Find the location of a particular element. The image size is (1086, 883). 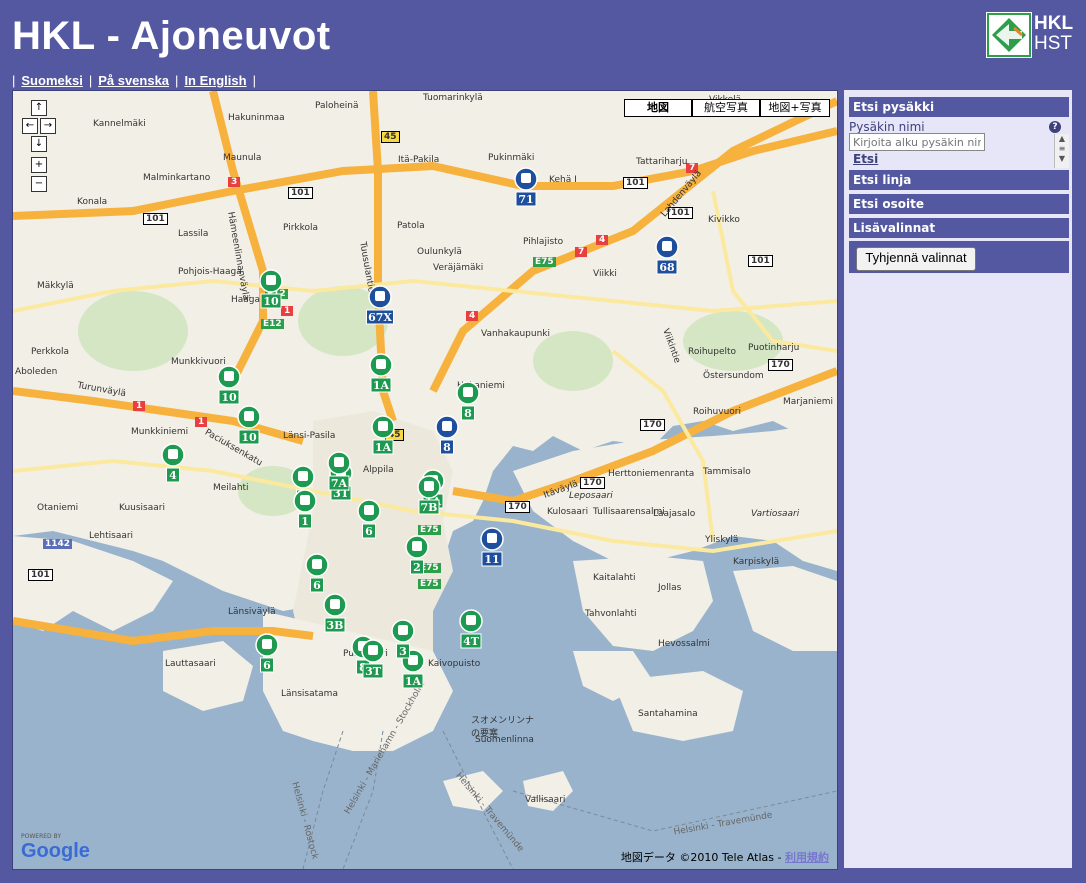

tram-marker: 7B is located at coordinates (429, 495).